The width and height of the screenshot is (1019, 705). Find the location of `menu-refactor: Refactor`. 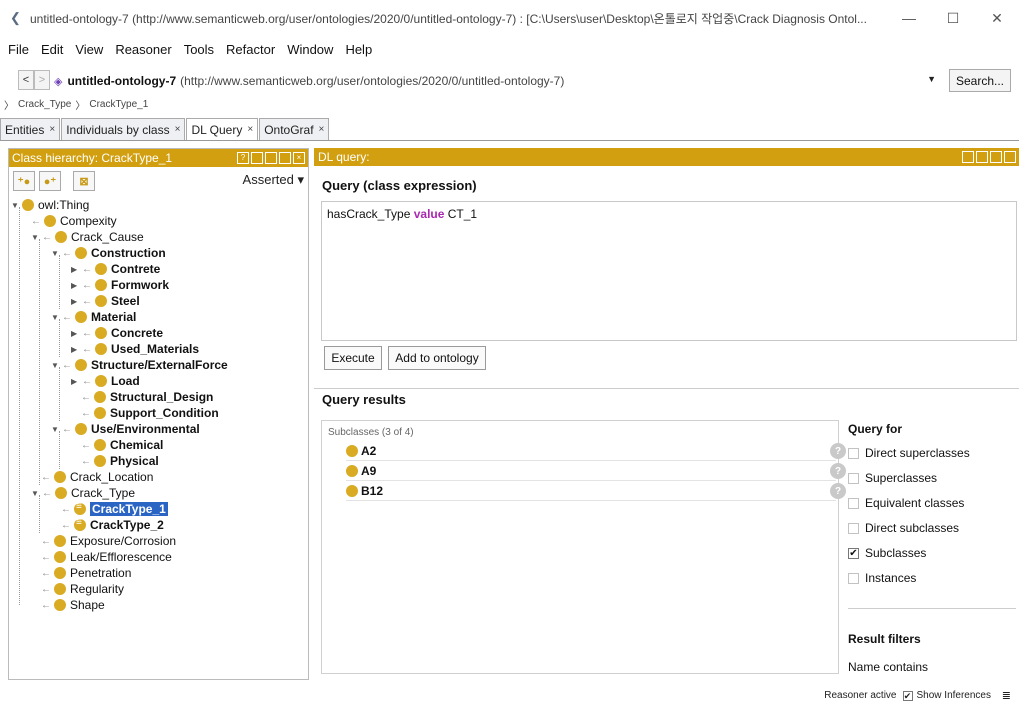

menu-refactor: Refactor is located at coordinates (250, 49).